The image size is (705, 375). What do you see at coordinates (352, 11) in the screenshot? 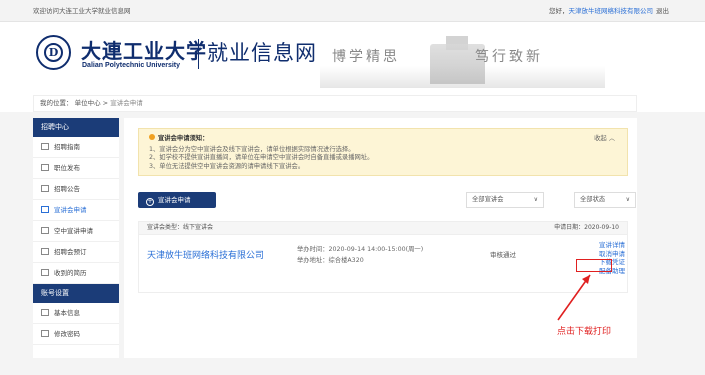
I see `top-bar: 欢迎访问大连工业大学就业信息网 您好，天津放牛班网络科技有限公司 退出` at bounding box center [352, 11].